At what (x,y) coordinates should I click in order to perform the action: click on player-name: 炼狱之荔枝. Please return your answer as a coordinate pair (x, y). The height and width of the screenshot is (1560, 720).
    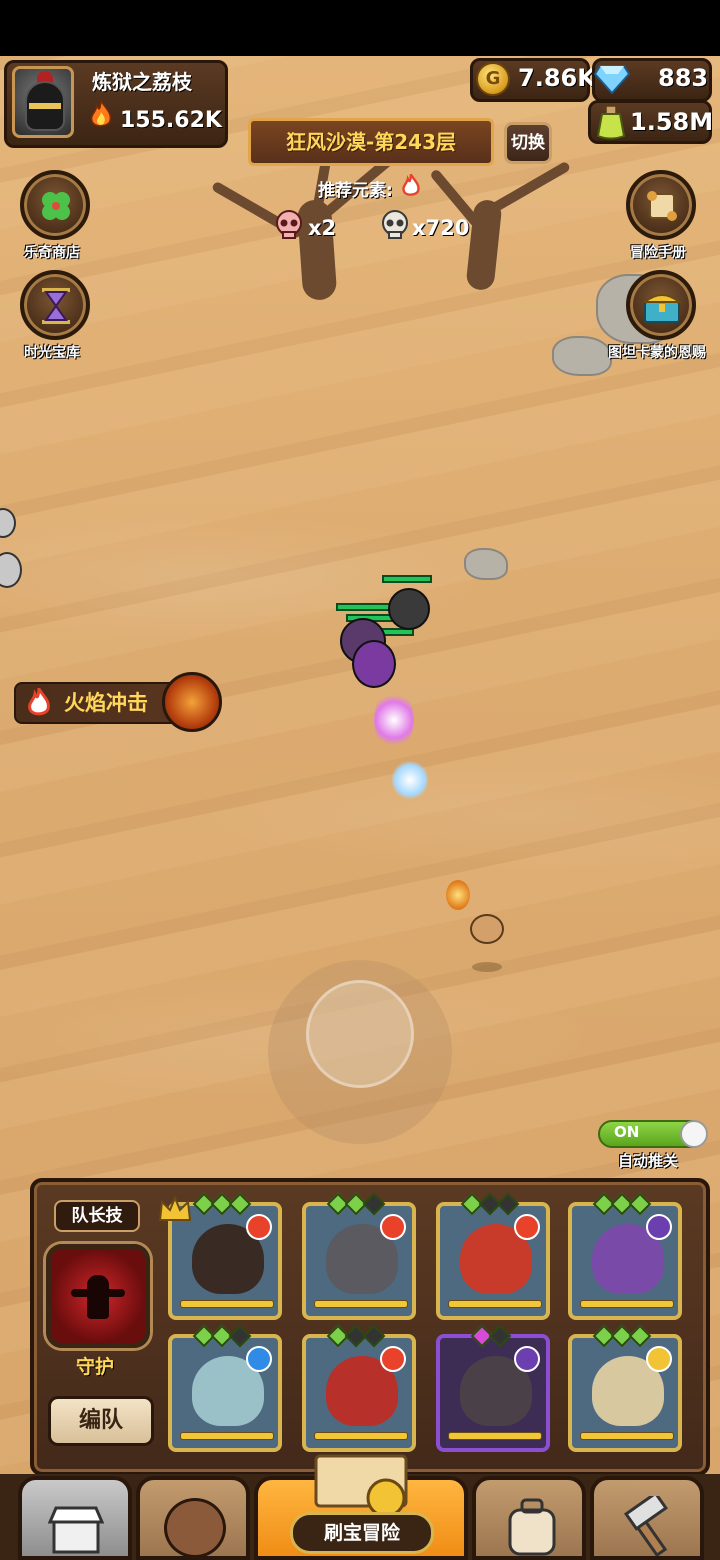
    Looking at the image, I should click on (142, 82).